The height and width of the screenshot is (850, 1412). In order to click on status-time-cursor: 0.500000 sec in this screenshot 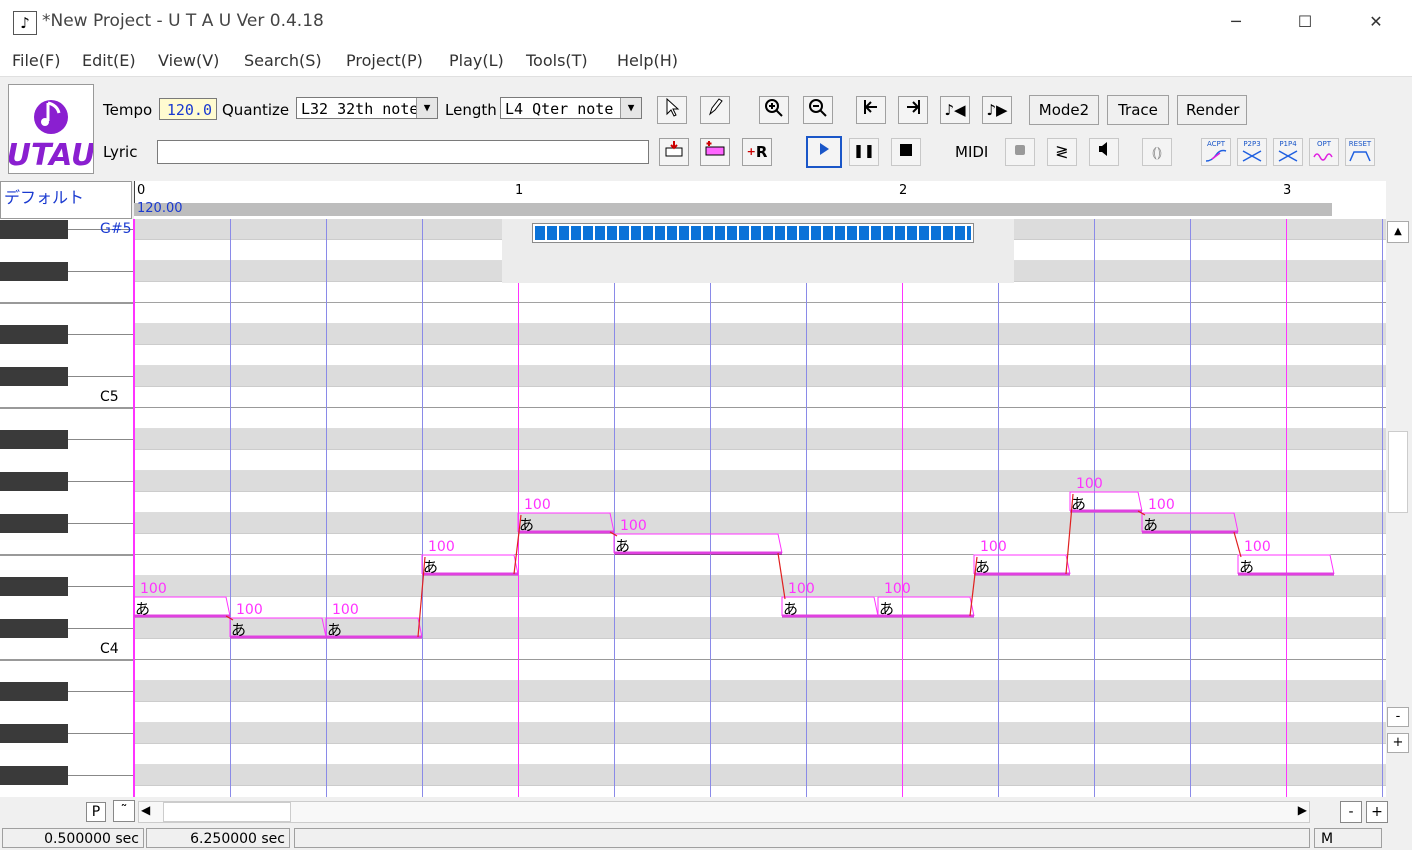, I will do `click(73, 838)`.